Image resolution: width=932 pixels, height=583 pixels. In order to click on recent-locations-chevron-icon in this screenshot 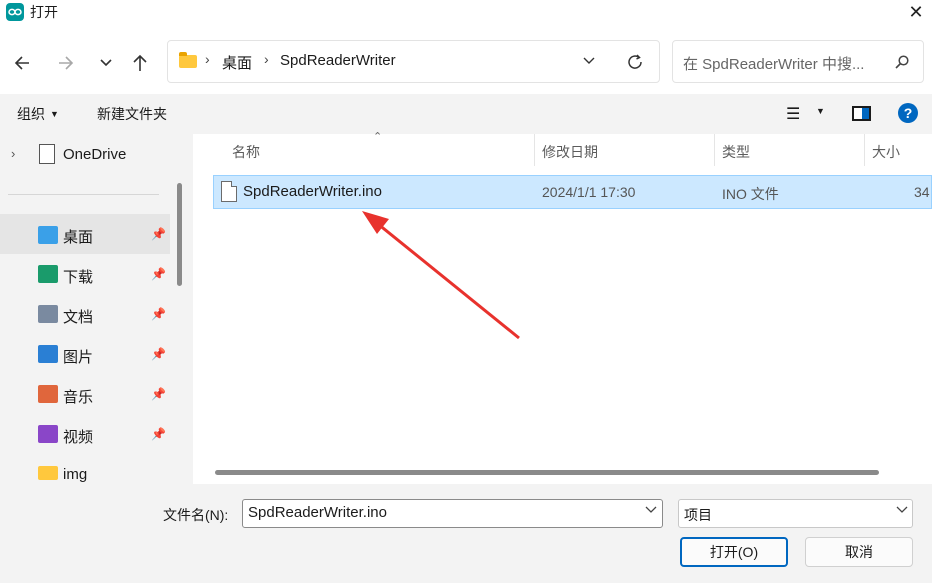, I will do `click(106, 63)`.